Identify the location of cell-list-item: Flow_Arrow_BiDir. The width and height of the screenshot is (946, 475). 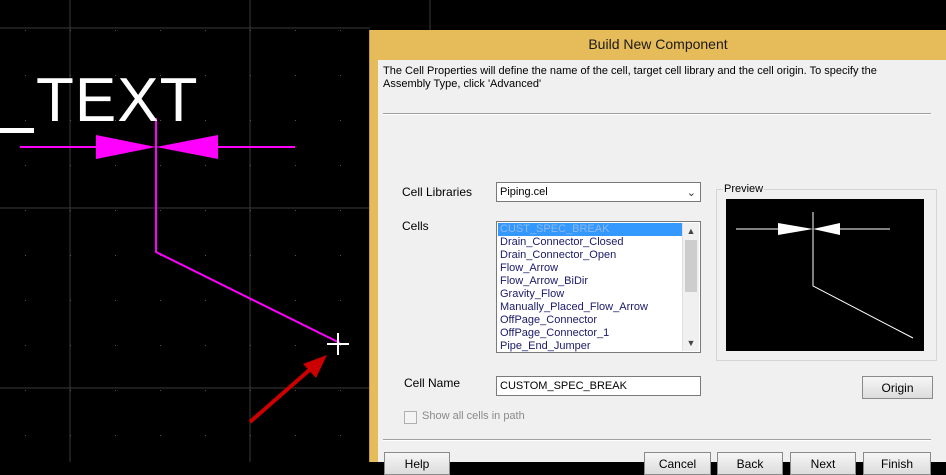
(590, 281).